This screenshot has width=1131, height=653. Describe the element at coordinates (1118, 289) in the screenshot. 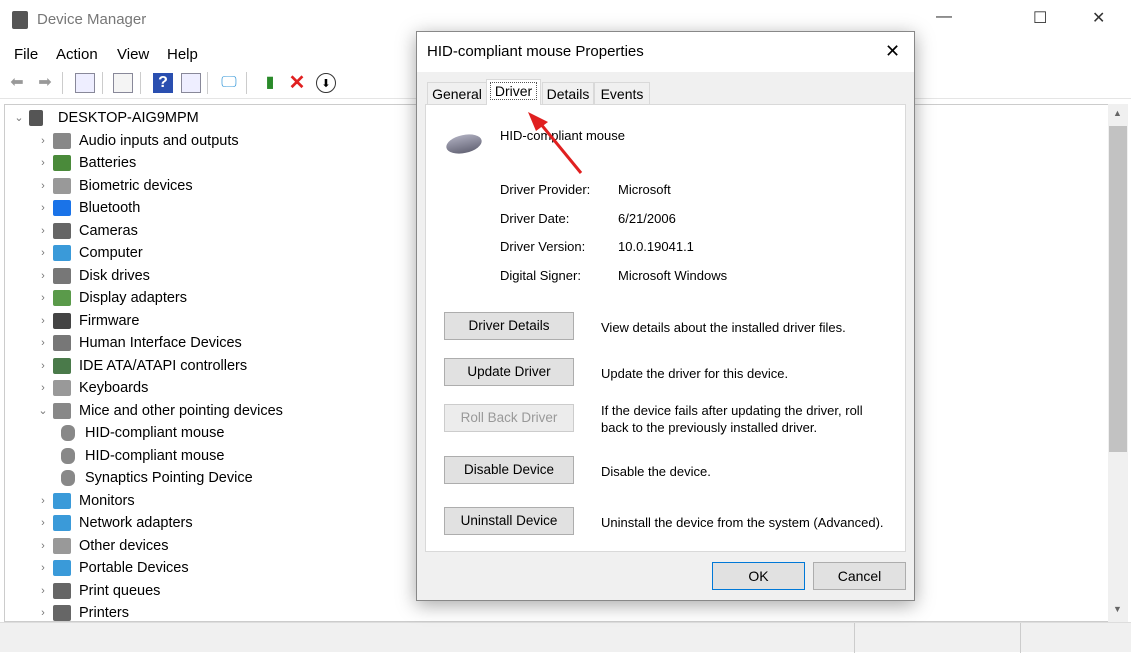

I see `scrollbar-thumb` at that location.